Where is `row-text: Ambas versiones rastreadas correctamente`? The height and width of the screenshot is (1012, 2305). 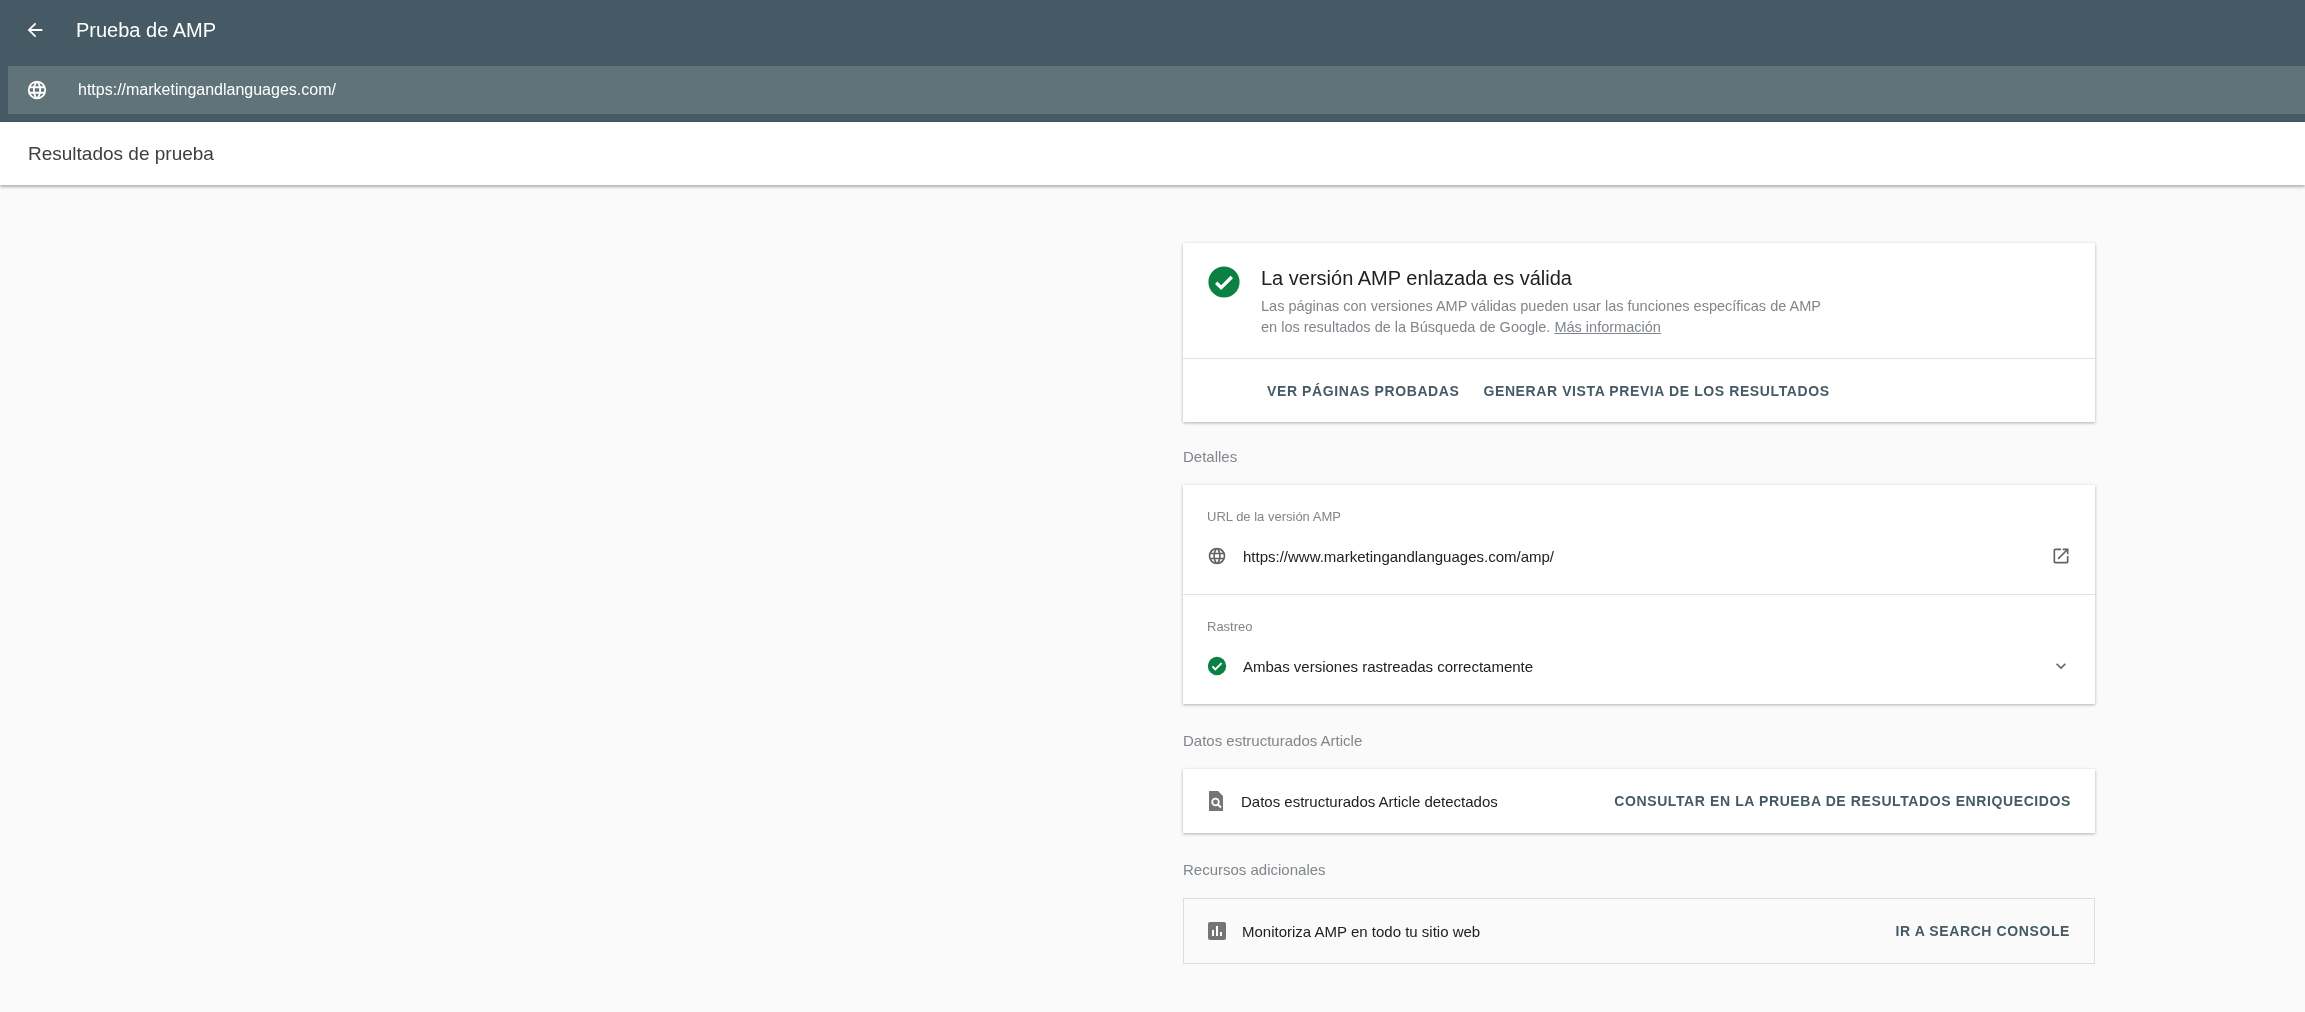 row-text: Ambas versiones rastreadas correctamente is located at coordinates (1389, 666).